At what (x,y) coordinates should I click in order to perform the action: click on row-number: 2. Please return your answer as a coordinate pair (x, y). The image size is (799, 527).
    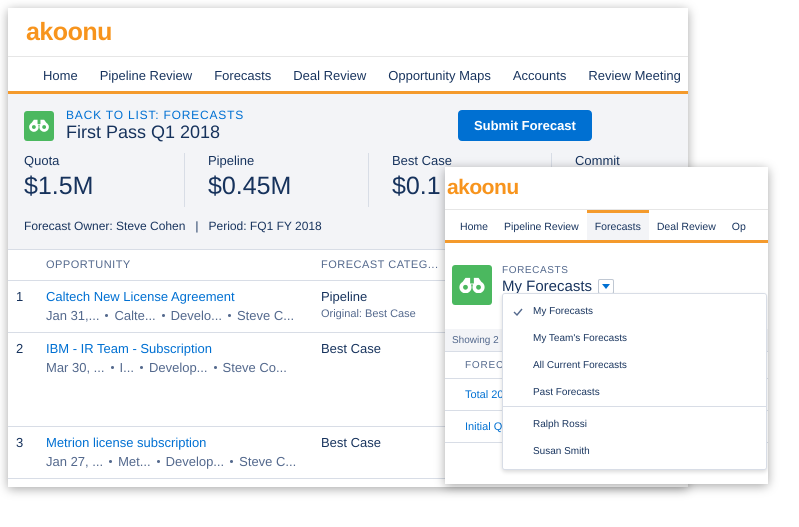
    Looking at the image, I should click on (19, 349).